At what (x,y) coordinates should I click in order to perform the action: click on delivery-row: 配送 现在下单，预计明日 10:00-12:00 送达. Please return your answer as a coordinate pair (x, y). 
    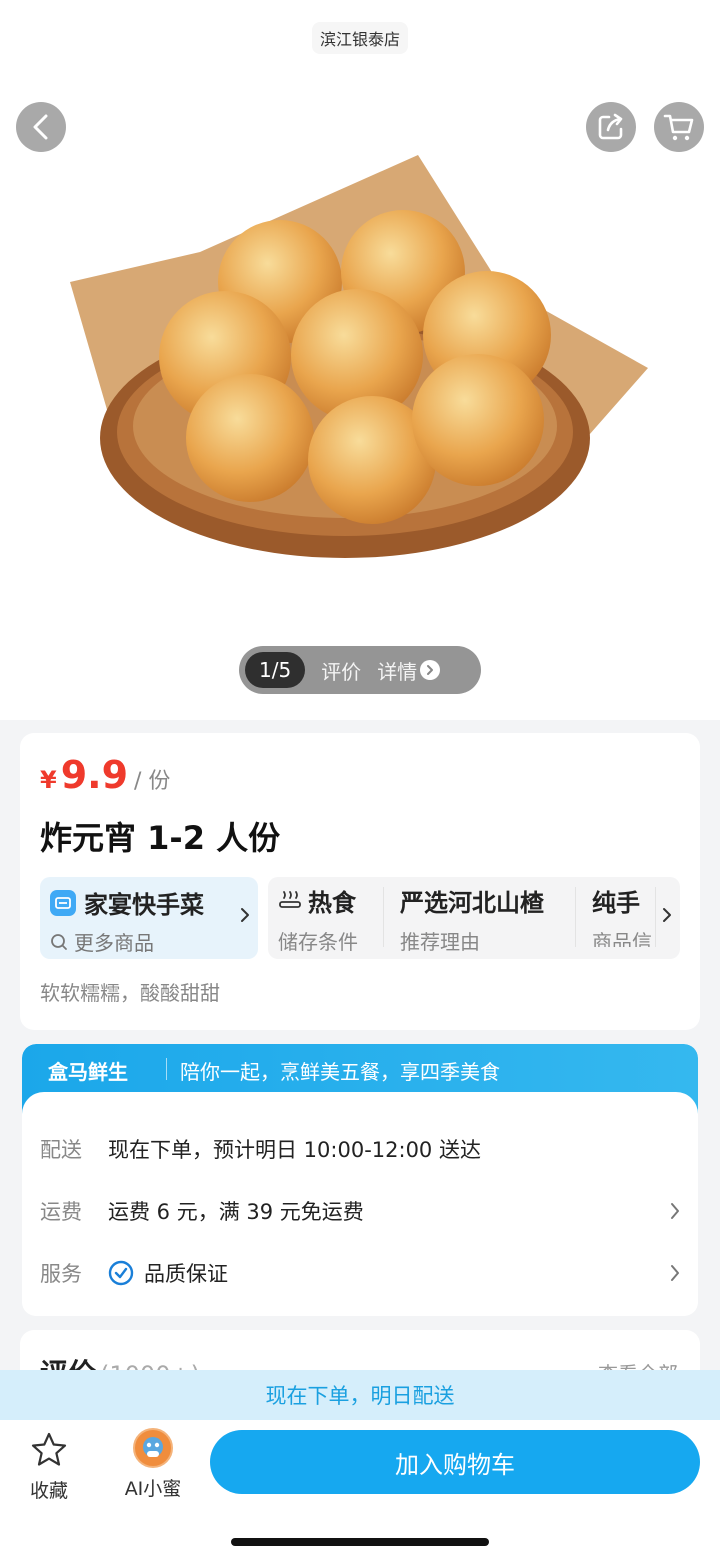
    Looking at the image, I should click on (360, 1149).